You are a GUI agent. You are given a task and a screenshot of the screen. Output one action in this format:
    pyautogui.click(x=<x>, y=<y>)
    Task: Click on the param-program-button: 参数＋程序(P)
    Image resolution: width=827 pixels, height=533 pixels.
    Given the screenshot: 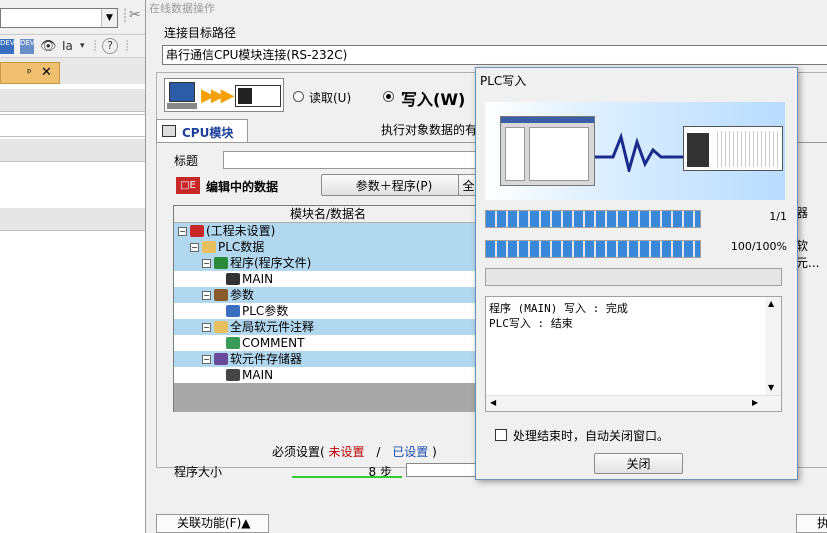 What is the action you would take?
    pyautogui.click(x=394, y=185)
    